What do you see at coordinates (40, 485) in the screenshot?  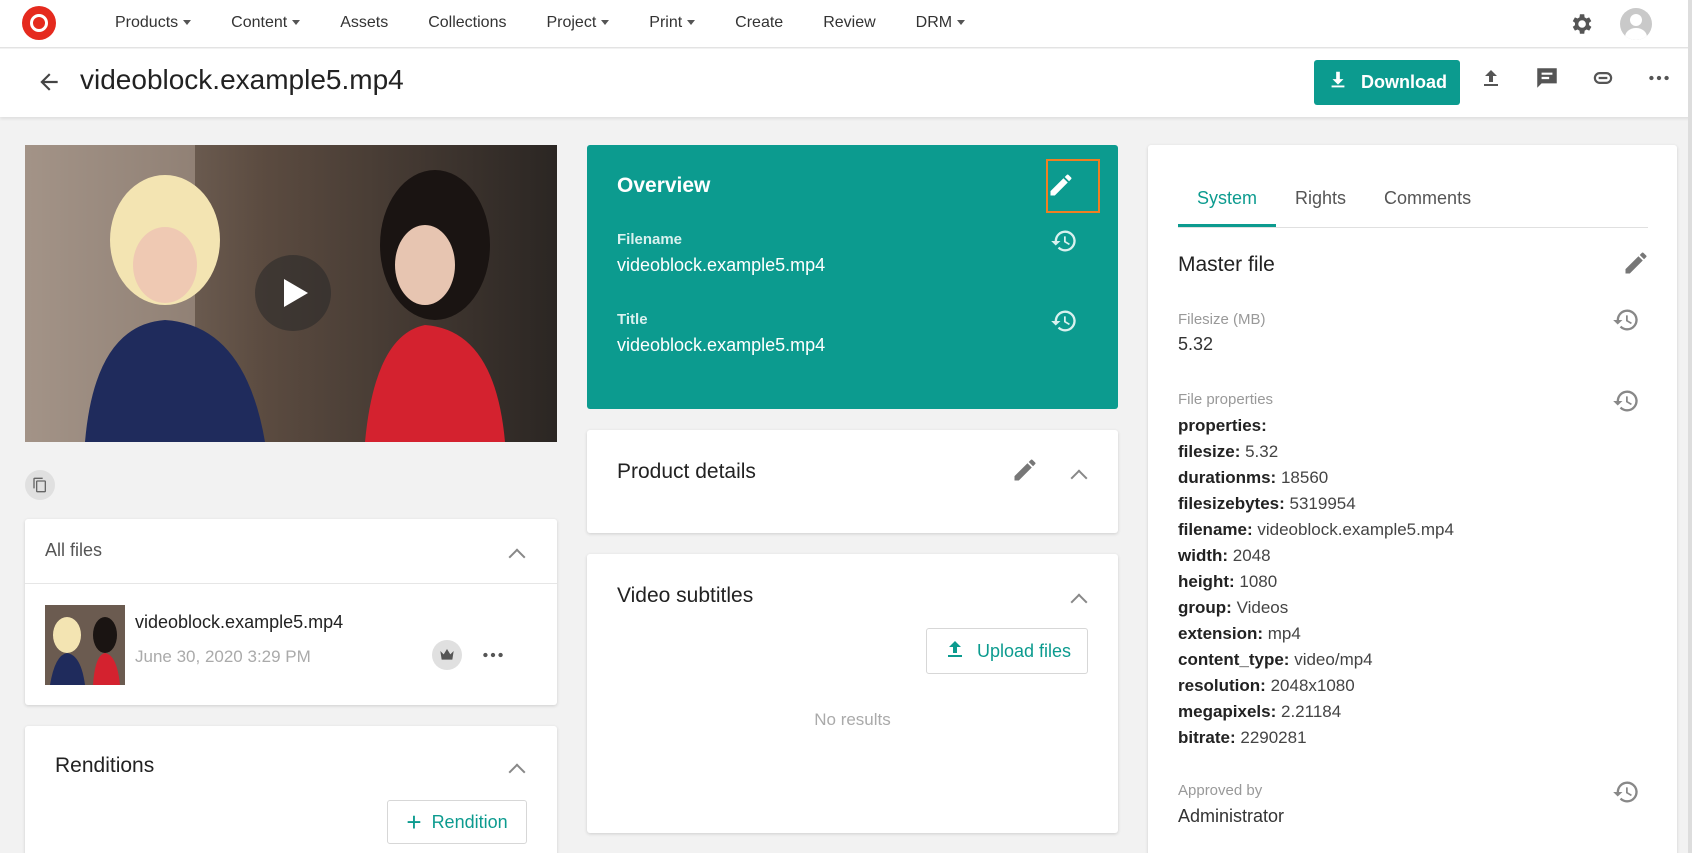 I see `copy-icon` at bounding box center [40, 485].